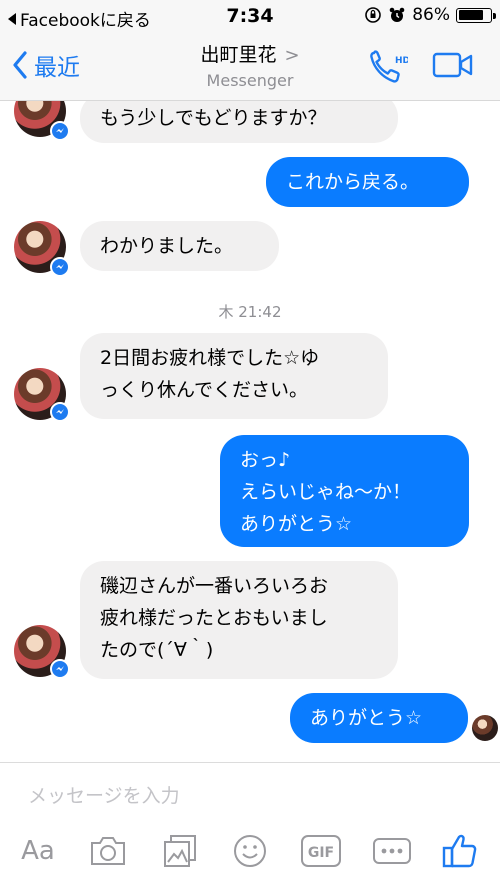  I want to click on gallery-icon, so click(180, 851).